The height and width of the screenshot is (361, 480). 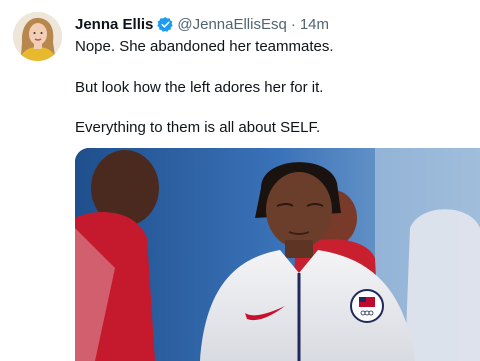 I want to click on author-avatar, so click(x=37, y=36).